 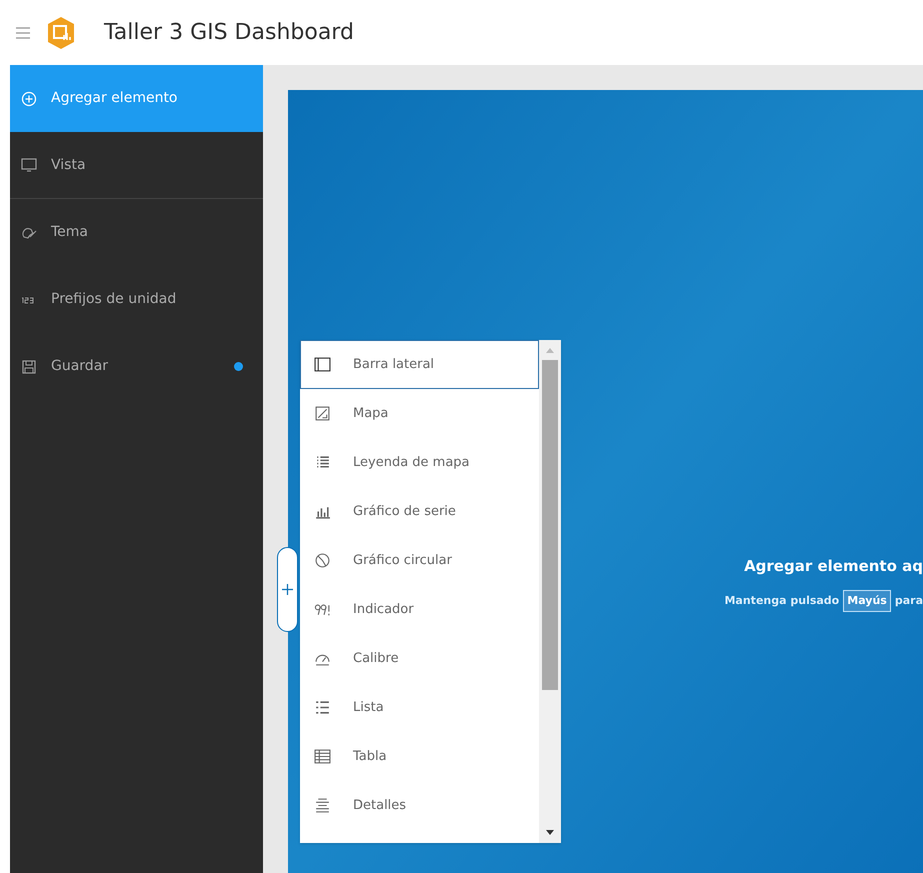 What do you see at coordinates (419, 462) in the screenshot?
I see `element-menu-item: Leyenda de mapa` at bounding box center [419, 462].